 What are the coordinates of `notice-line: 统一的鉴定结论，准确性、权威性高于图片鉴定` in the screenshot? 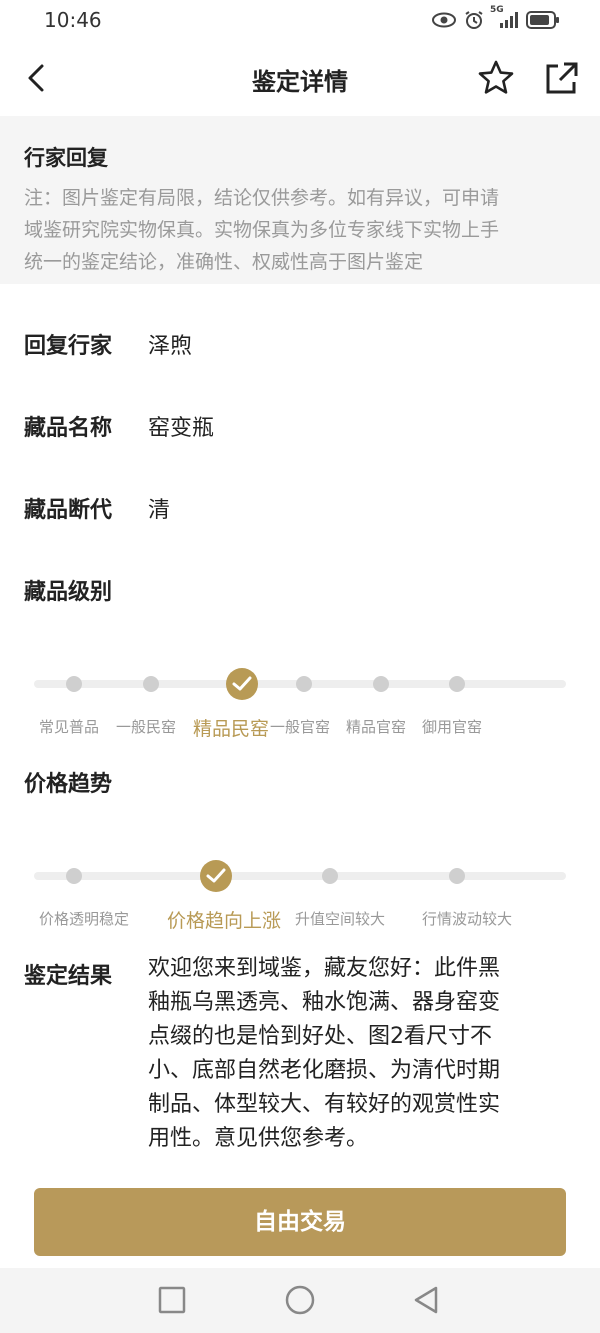 It's located at (224, 262).